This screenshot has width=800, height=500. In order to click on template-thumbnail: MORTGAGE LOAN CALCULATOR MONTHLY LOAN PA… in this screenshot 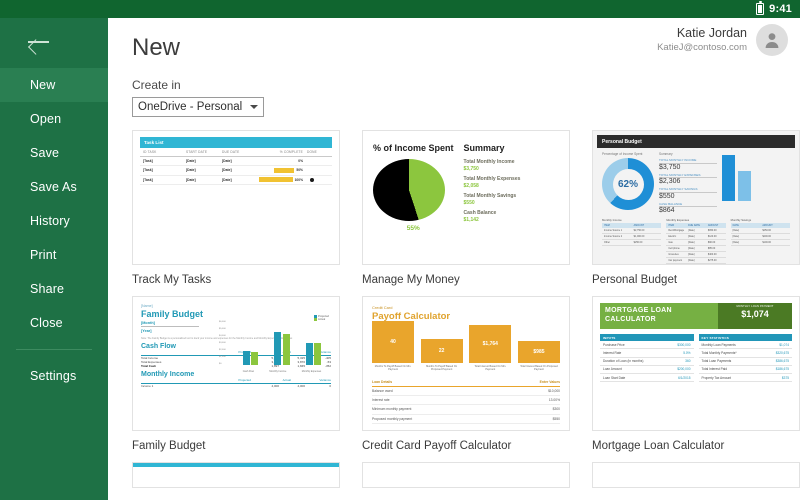, I will do `click(696, 363)`.